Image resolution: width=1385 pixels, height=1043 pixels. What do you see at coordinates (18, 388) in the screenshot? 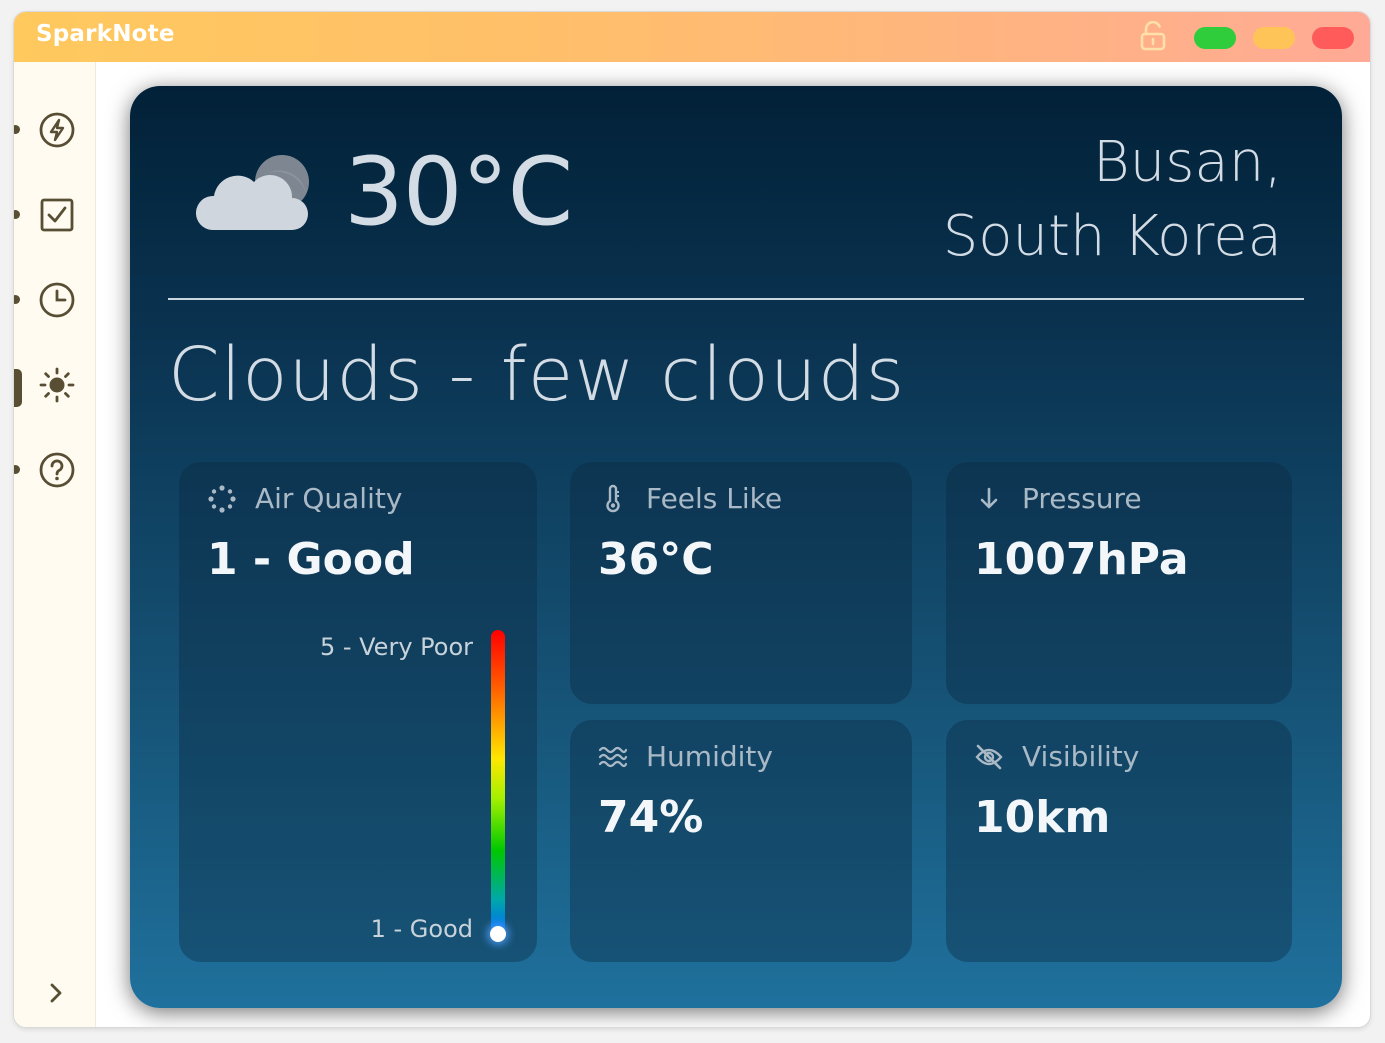
I see `active-indicator` at bounding box center [18, 388].